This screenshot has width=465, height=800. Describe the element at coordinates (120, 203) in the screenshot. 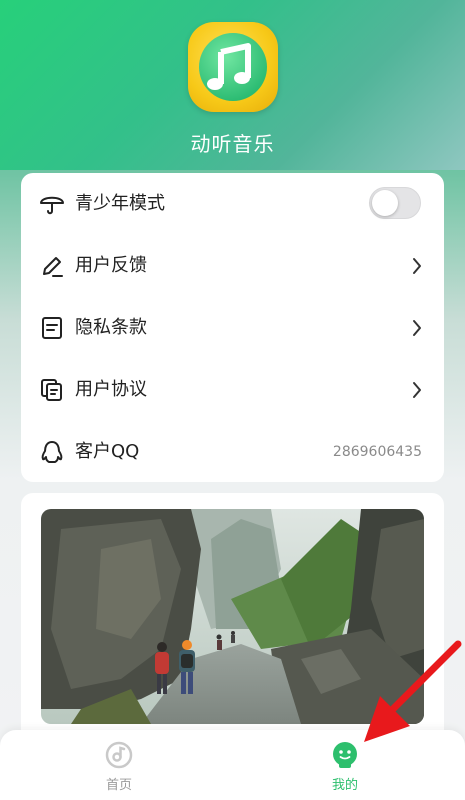

I see `menu-label-teen-mode: 青少年模式` at that location.